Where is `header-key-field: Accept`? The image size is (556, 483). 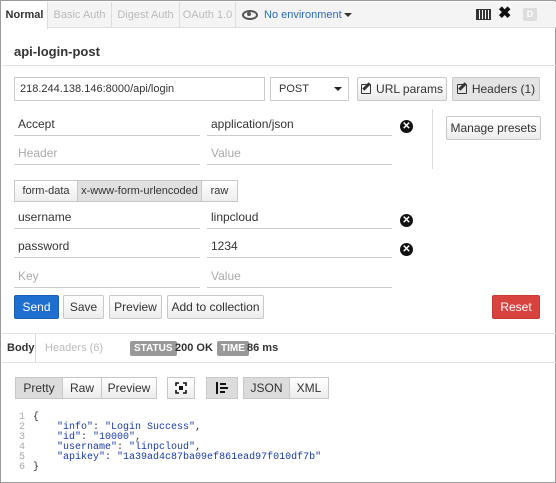
header-key-field: Accept is located at coordinates (107, 124).